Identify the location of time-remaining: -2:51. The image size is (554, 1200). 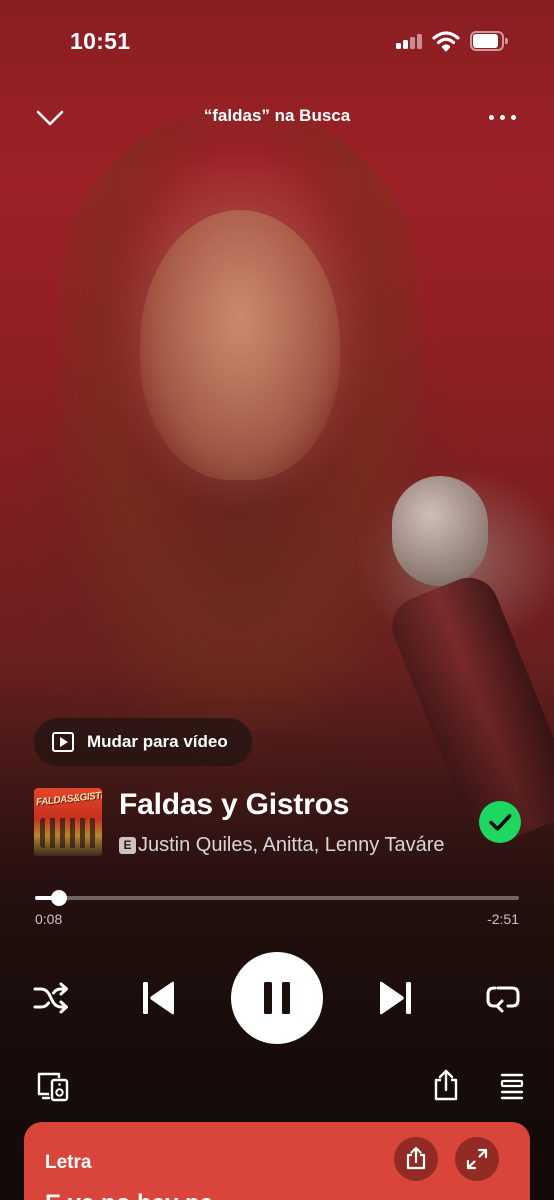
(503, 919).